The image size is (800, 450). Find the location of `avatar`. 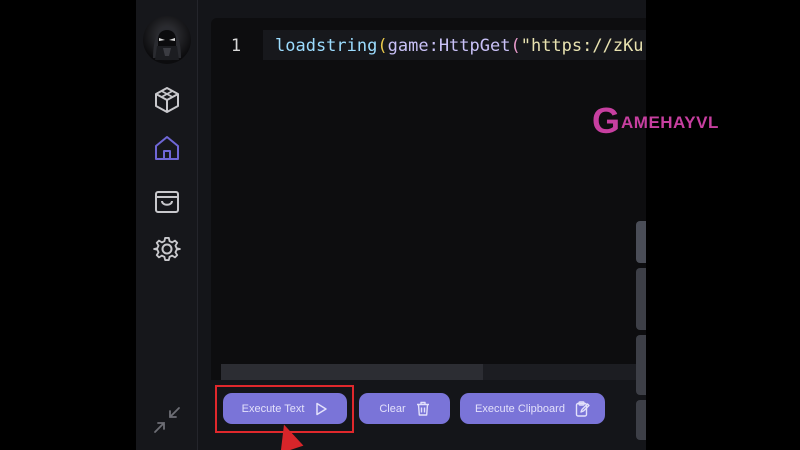

avatar is located at coordinates (167, 40).